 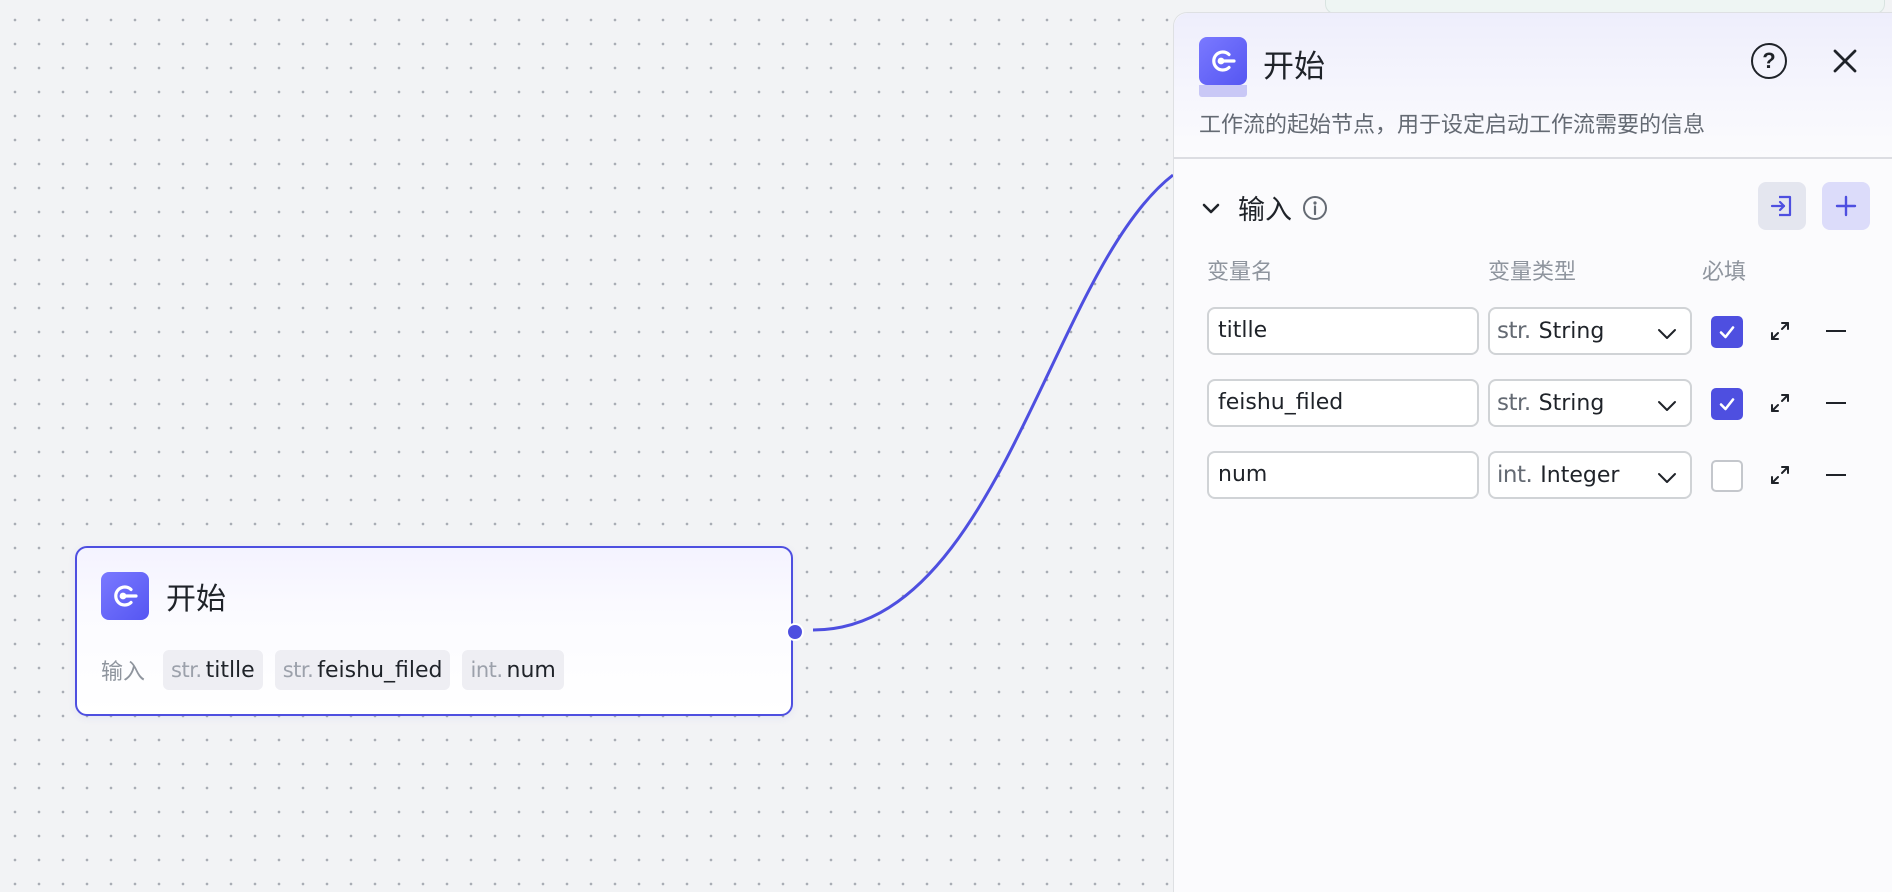 I want to click on panel-title: 开始, so click(x=1294, y=63).